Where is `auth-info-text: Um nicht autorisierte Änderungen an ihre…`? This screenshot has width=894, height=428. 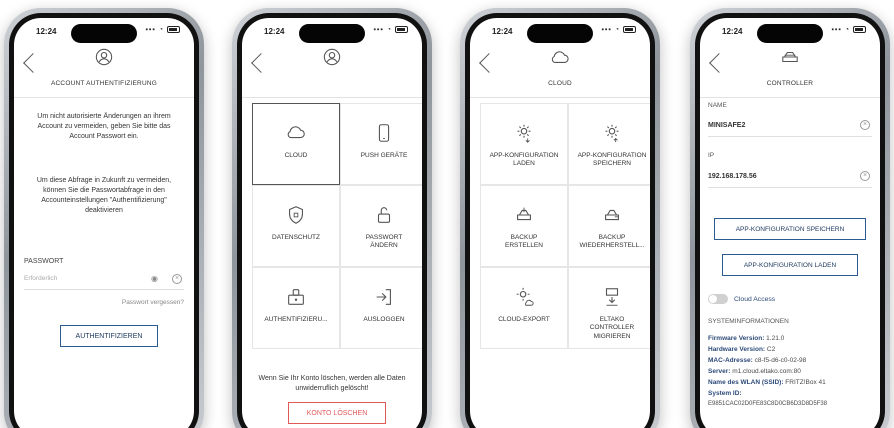 auth-info-text: Um nicht autorisierte Änderungen an ihre… is located at coordinates (104, 126).